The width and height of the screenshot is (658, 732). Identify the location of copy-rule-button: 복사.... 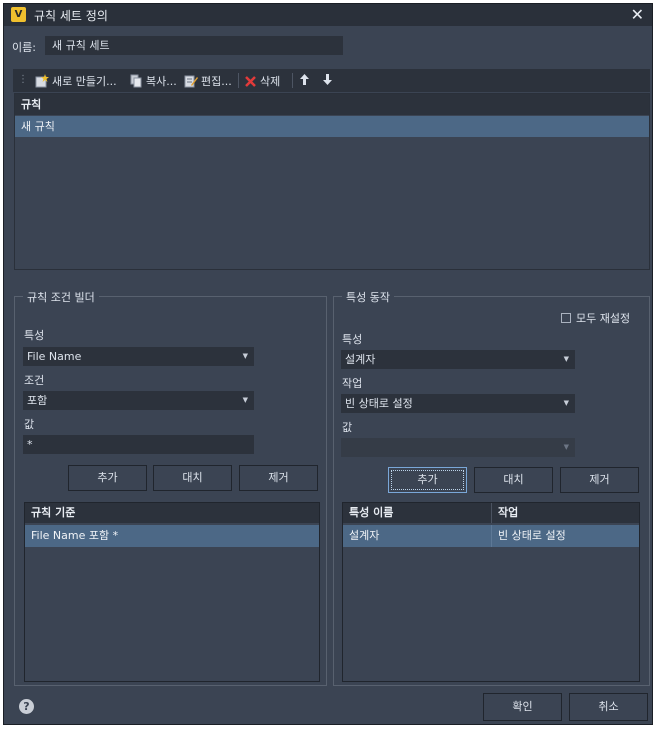
(153, 81).